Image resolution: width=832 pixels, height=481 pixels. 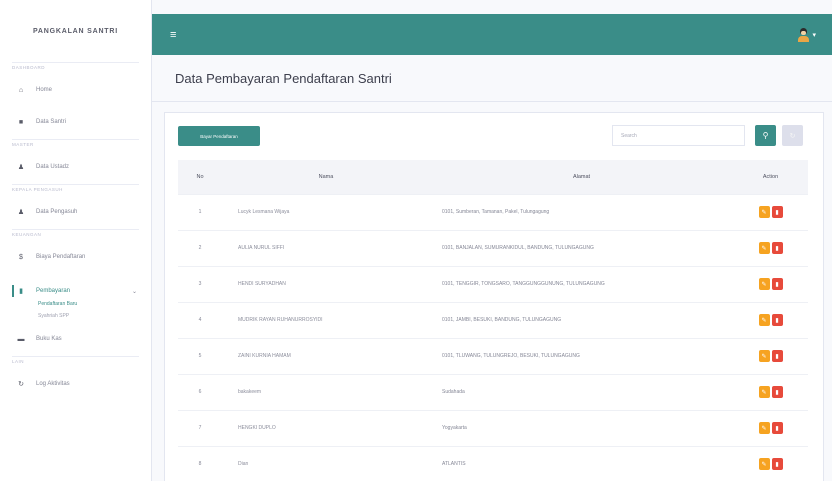 I want to click on brand-logo-text: PANGKALAN SANTRI, so click(x=75, y=31).